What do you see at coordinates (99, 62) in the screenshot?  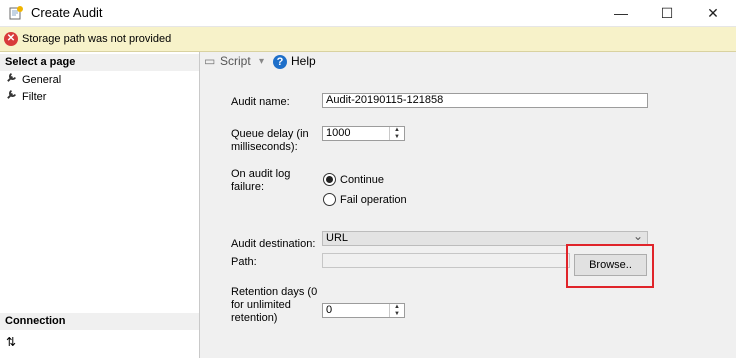 I see `select-page-header: Select a page` at bounding box center [99, 62].